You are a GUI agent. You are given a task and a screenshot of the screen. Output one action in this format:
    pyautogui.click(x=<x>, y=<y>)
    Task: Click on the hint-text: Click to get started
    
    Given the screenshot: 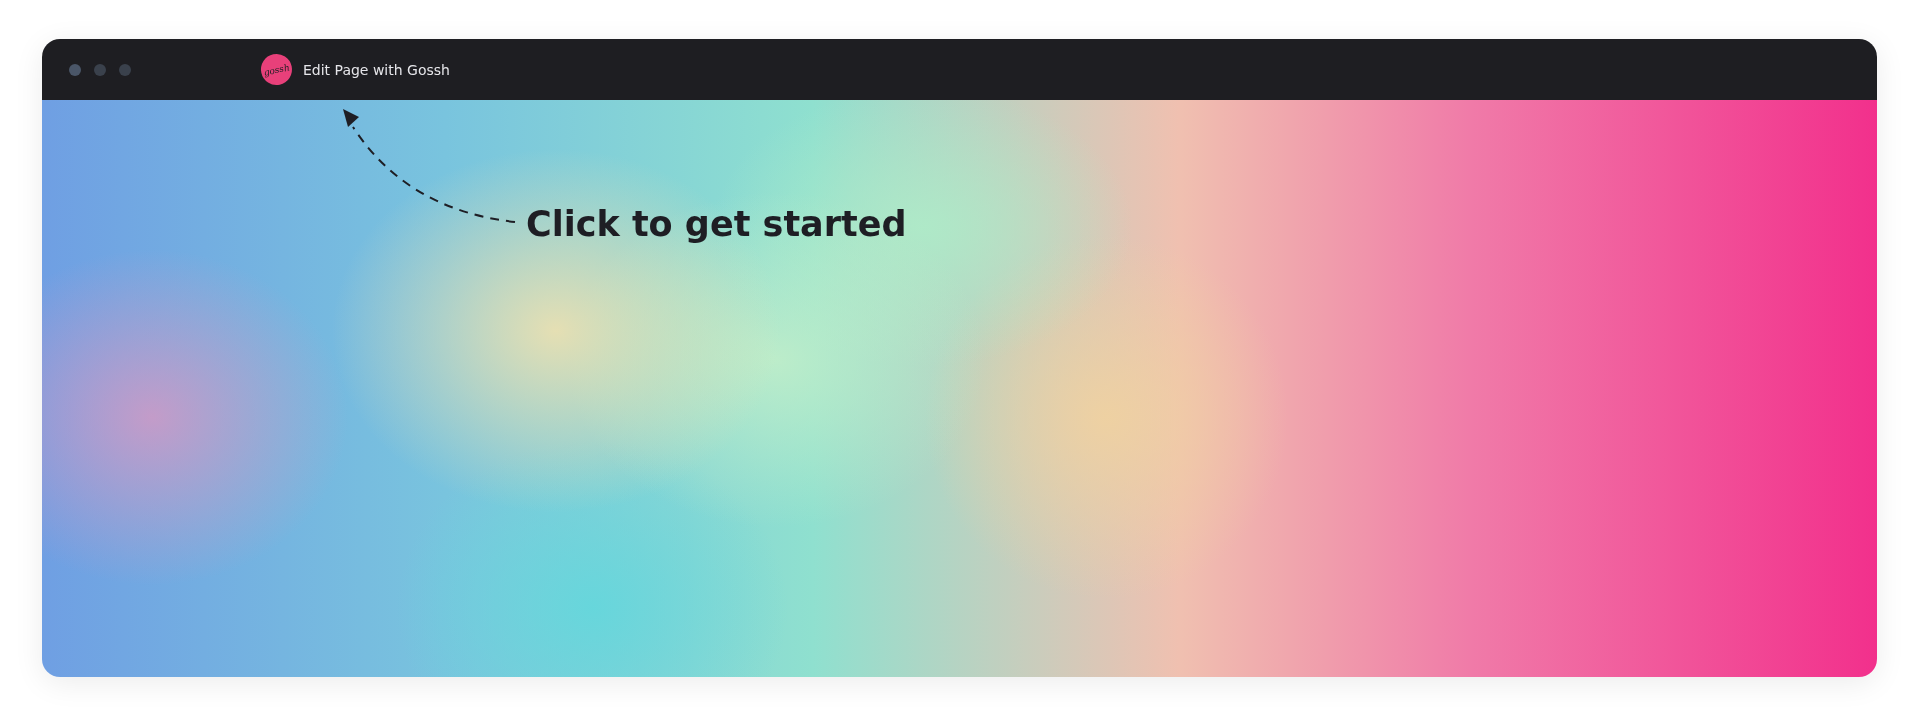 What is the action you would take?
    pyautogui.click(x=716, y=224)
    